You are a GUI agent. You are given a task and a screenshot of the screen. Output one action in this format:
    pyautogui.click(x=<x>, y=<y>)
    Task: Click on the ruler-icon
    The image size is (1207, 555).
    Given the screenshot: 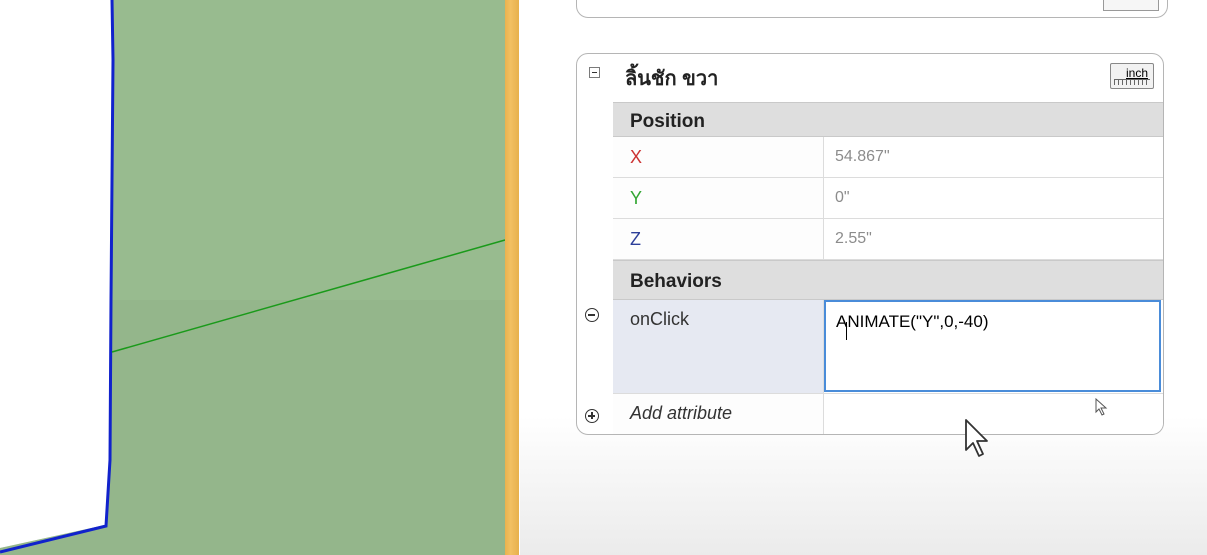 What is the action you would take?
    pyautogui.click(x=1132, y=82)
    